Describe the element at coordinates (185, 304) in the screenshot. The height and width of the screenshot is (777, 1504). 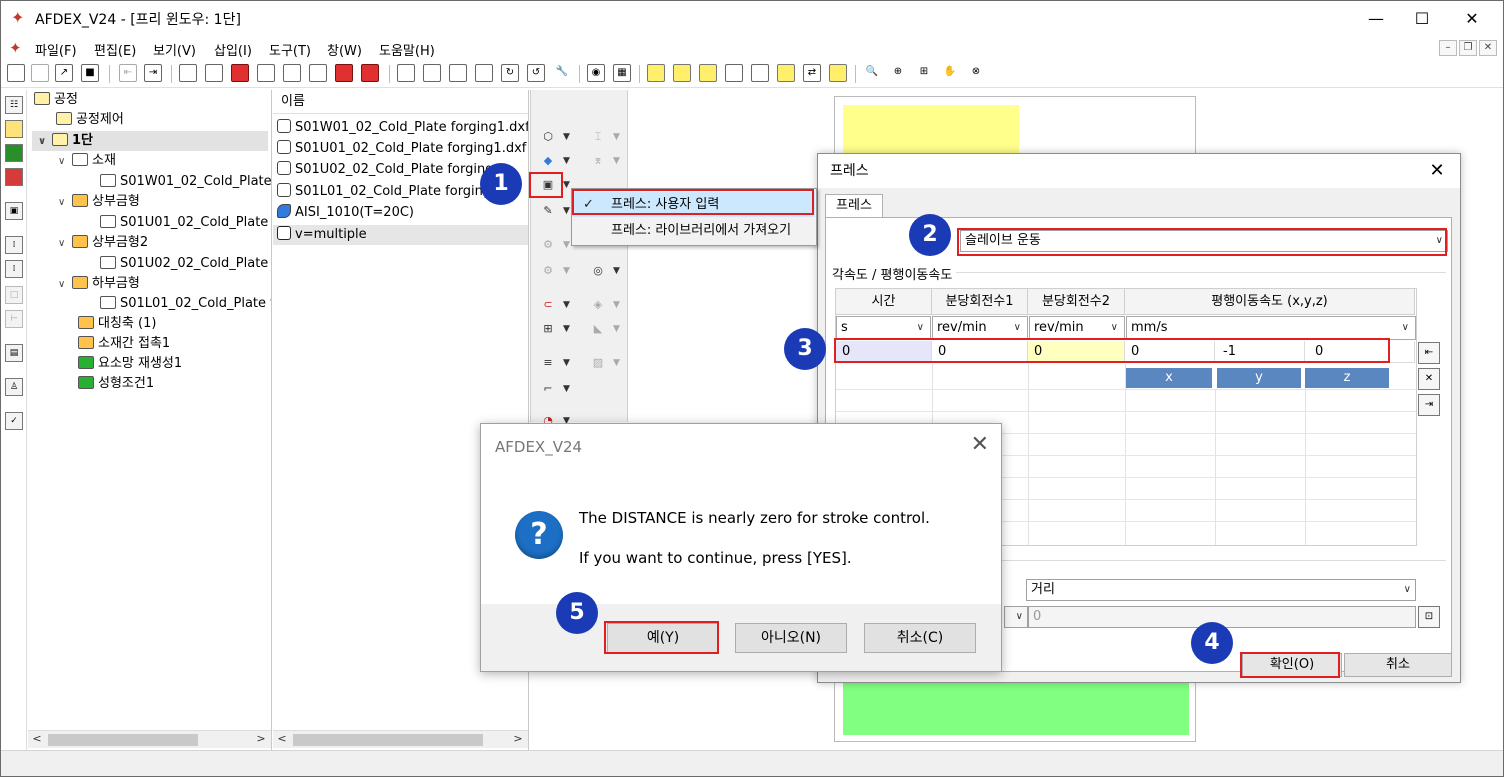
I see `tree-item: S01L01_02_Cold_Plate f` at that location.